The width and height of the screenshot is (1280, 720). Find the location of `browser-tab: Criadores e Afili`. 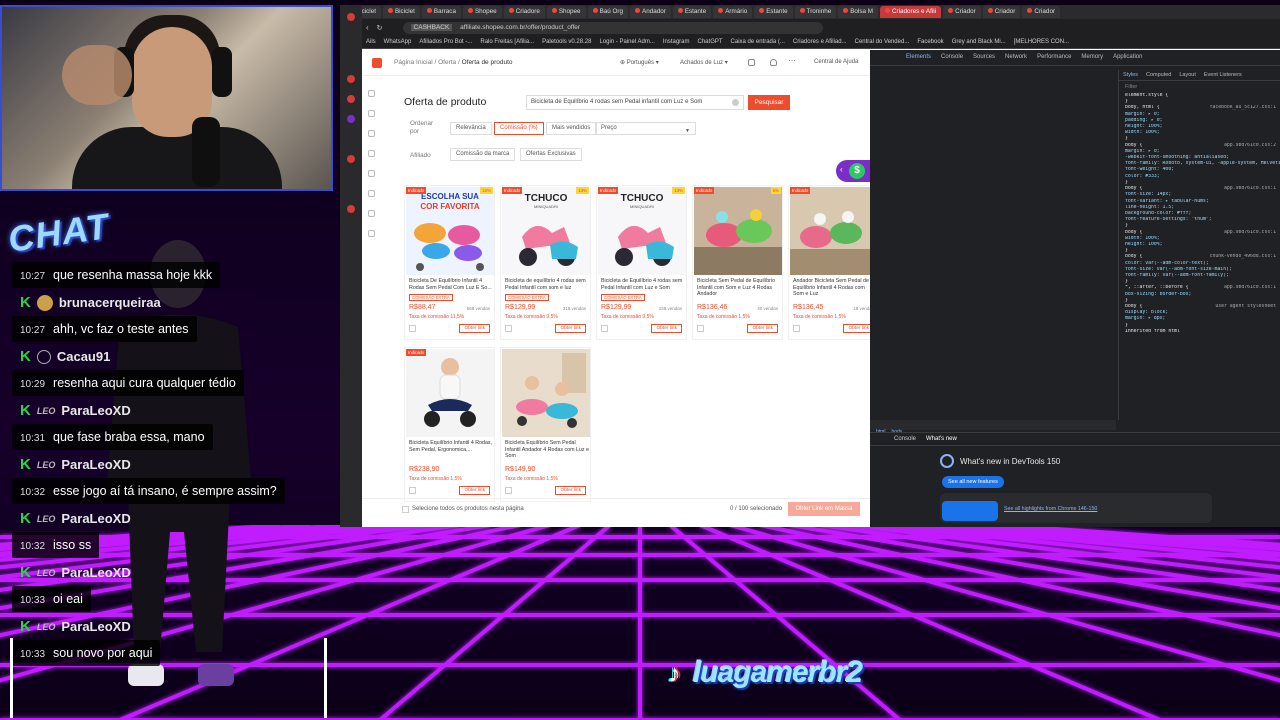

browser-tab: Criadores e Afili is located at coordinates (910, 12).